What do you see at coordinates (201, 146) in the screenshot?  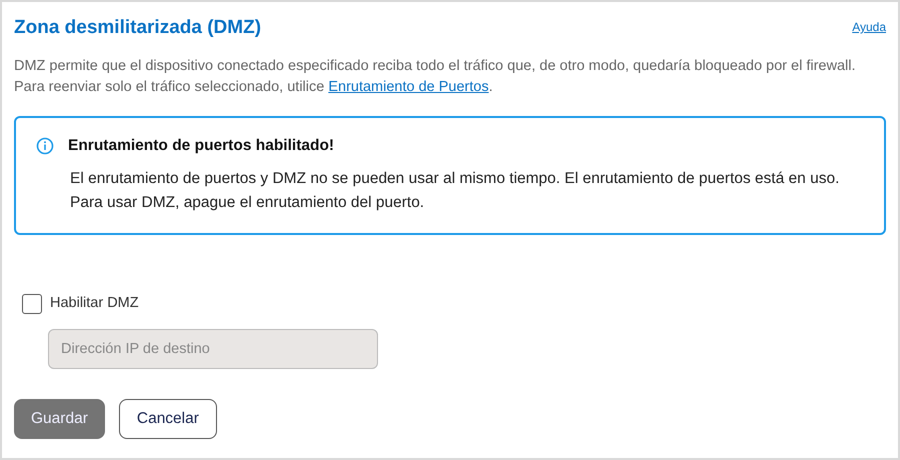 I see `alert-title: Enrutamiento de puertos habilitado!` at bounding box center [201, 146].